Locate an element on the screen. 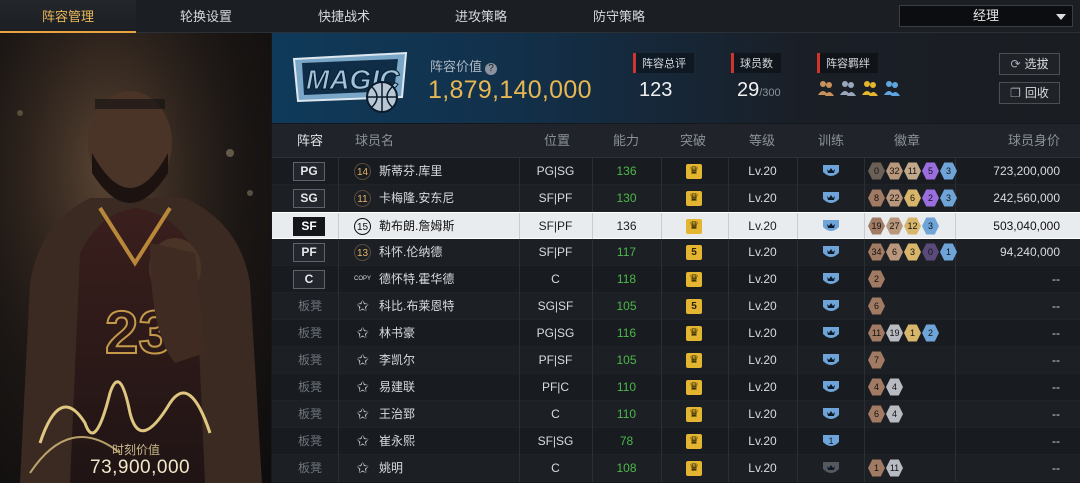  player-name: 德怀特.霍华德 is located at coordinates (416, 279).